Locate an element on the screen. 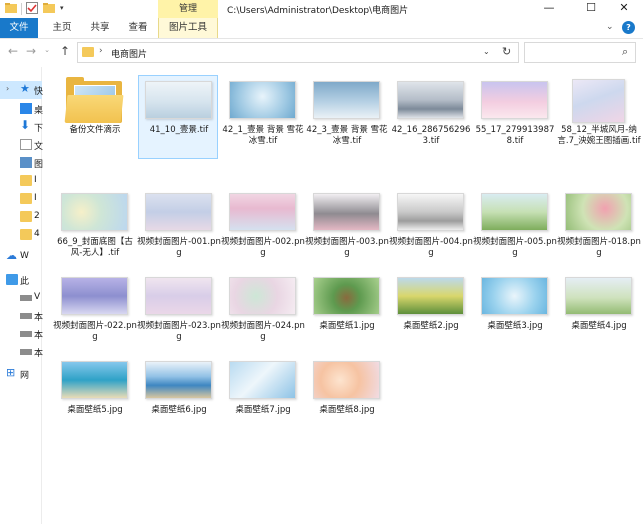 Image resolution: width=643 pixels, height=524 pixels. recent-locations-icon: ⌄ is located at coordinates (47, 50).